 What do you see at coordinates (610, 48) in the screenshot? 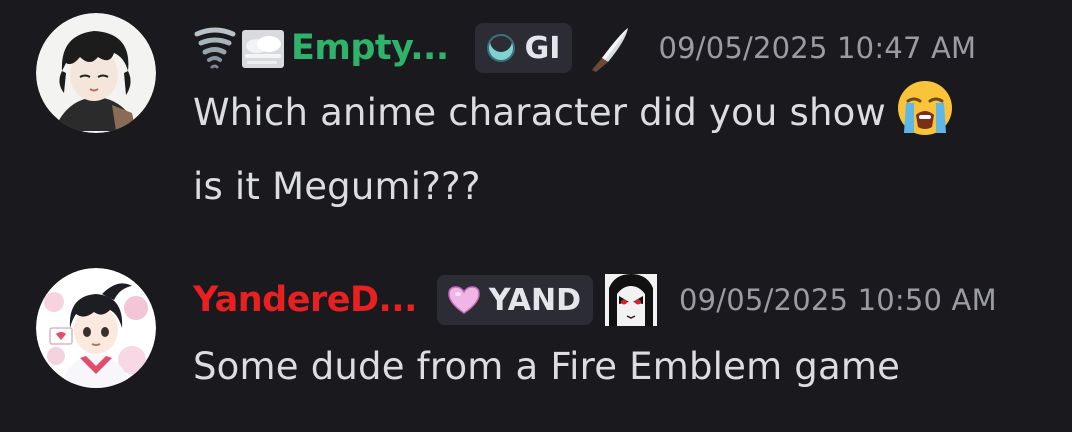
I see `knife-icon` at bounding box center [610, 48].